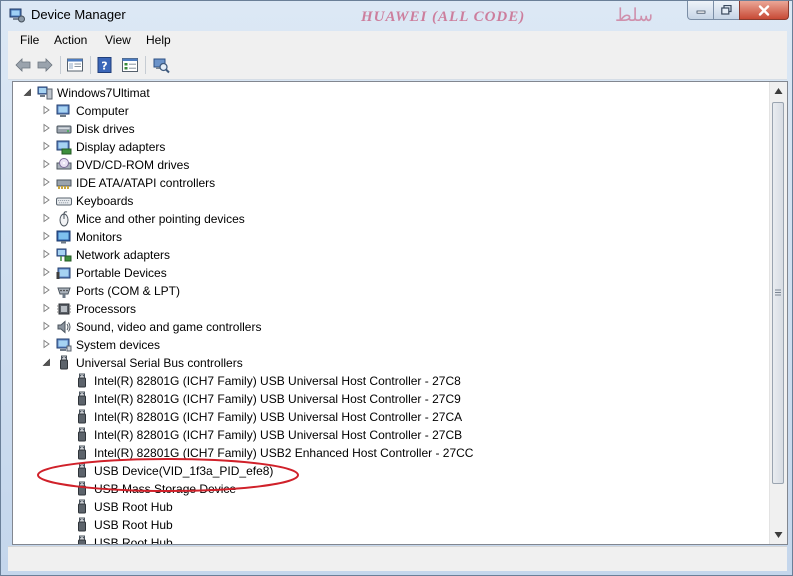 The width and height of the screenshot is (793, 576). Describe the element at coordinates (64, 362) in the screenshot. I see `usb-icon` at that location.